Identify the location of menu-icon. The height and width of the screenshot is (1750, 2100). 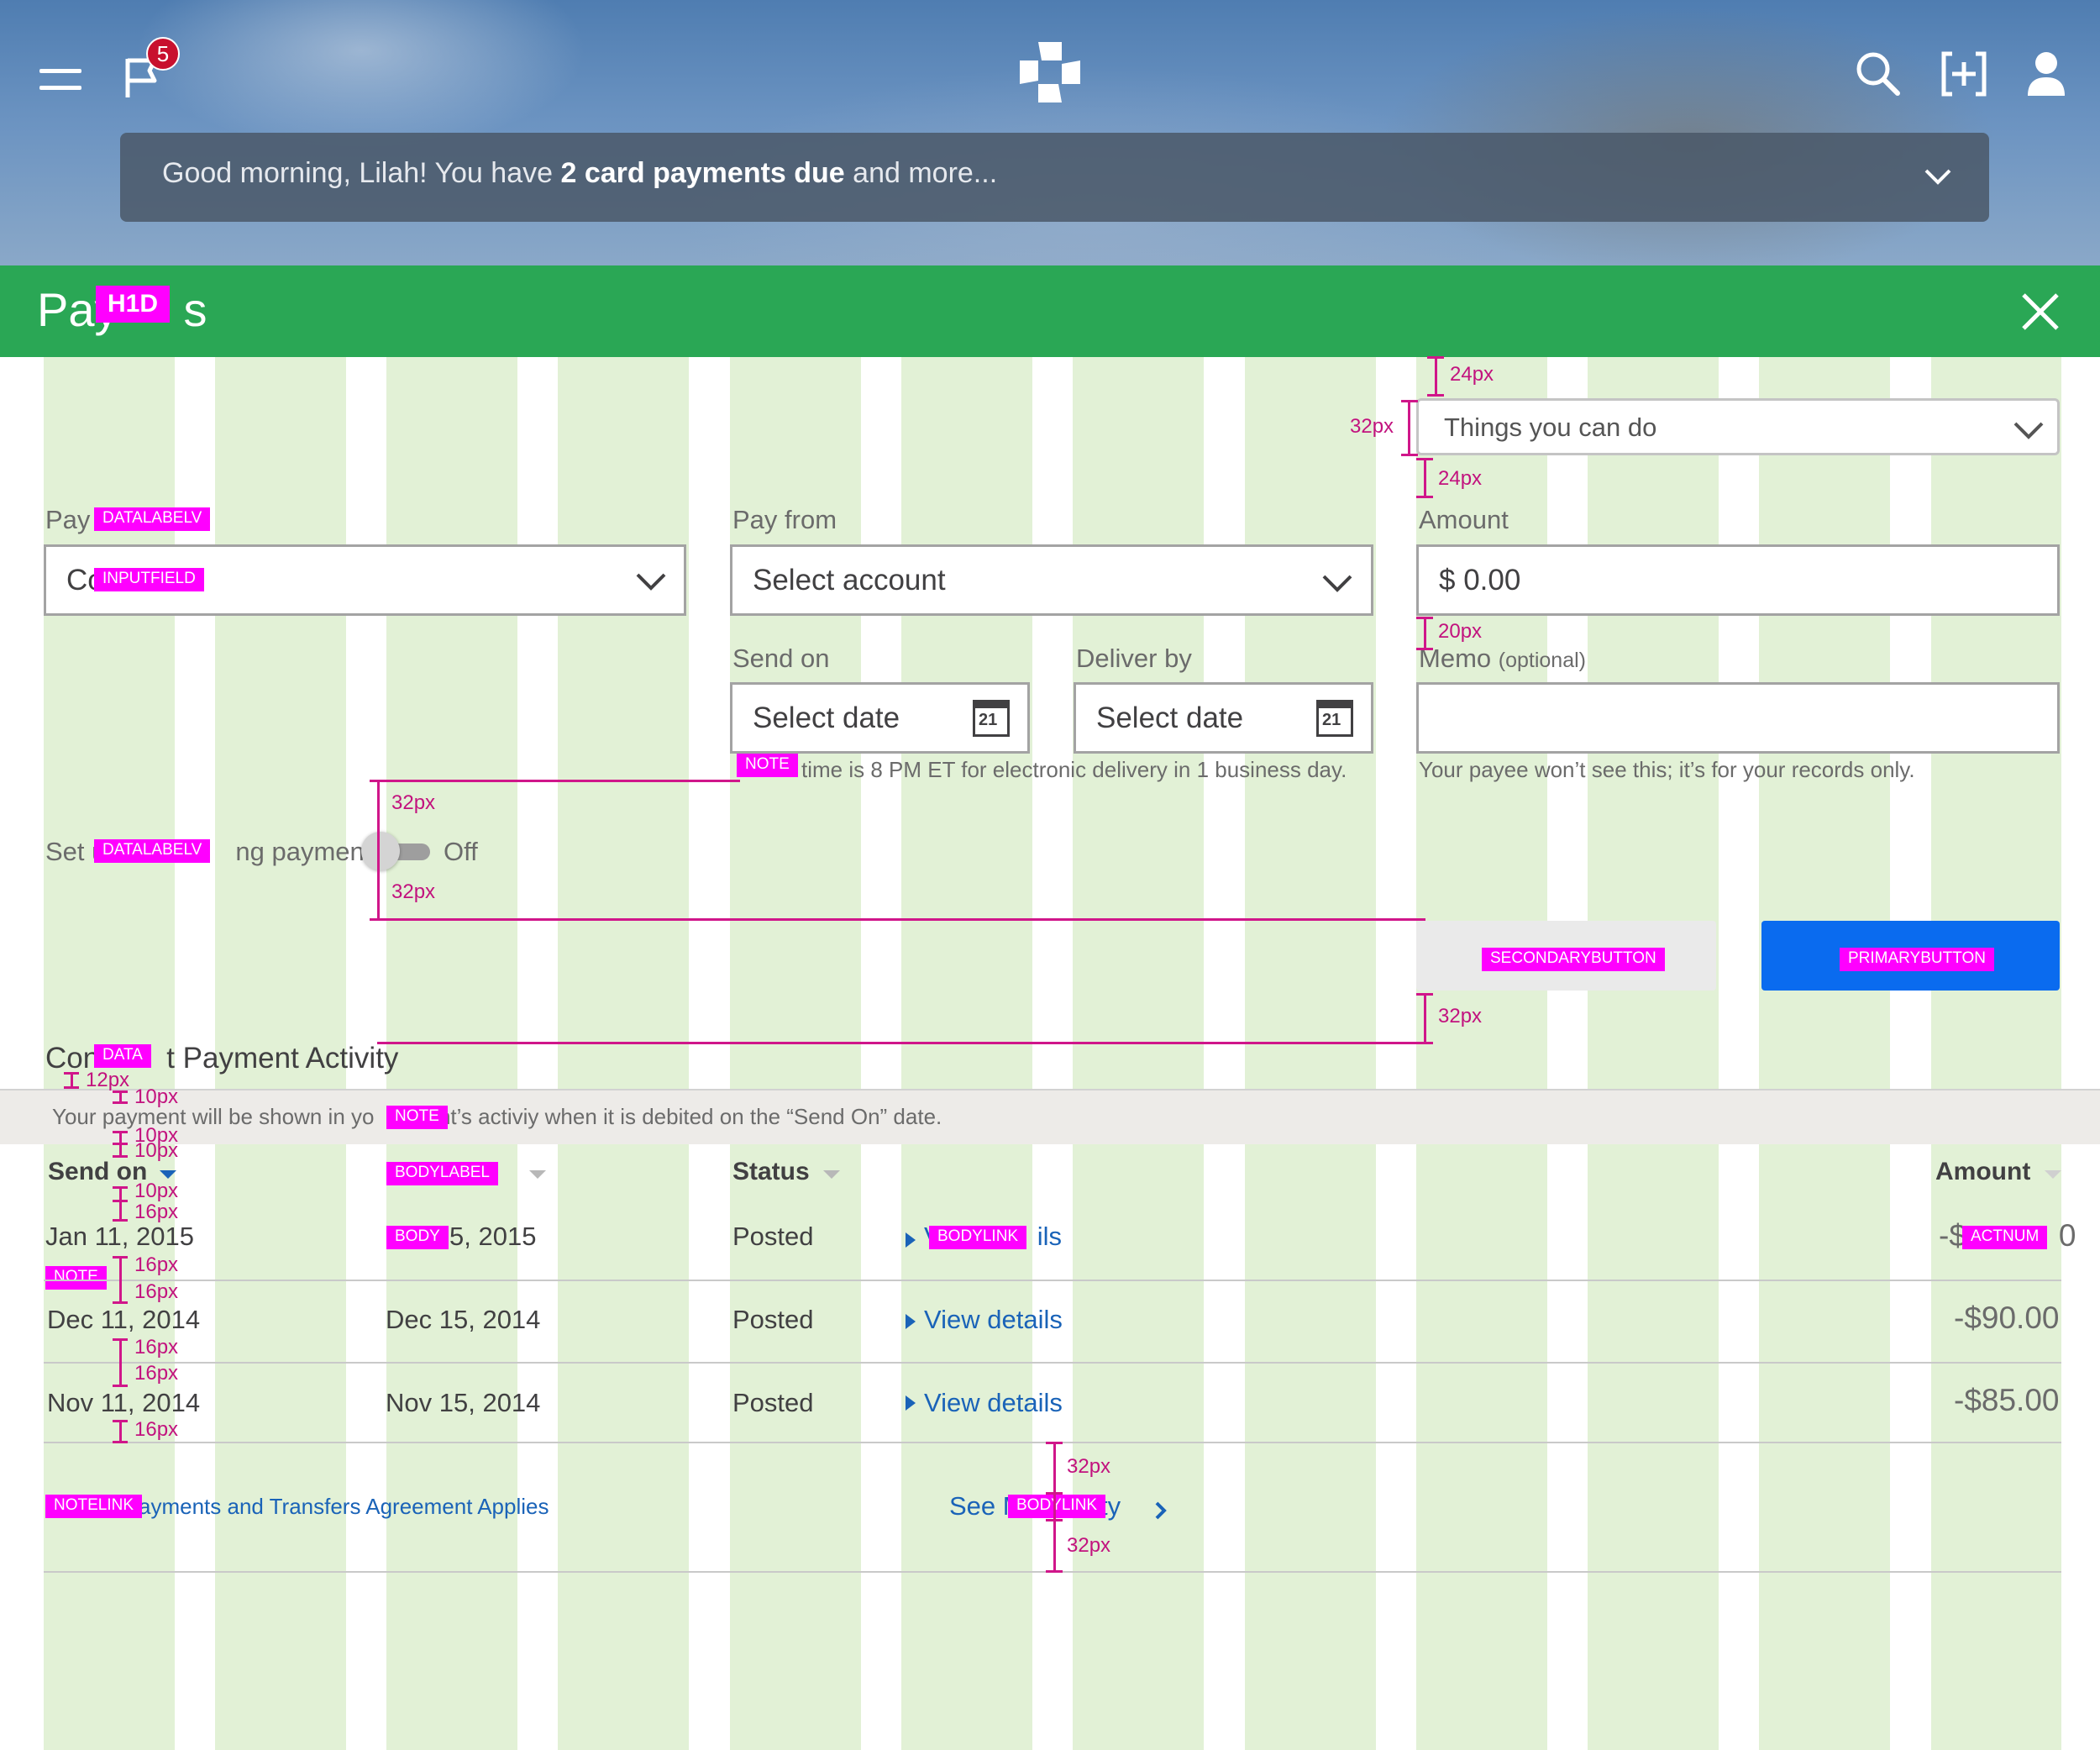
(62, 81).